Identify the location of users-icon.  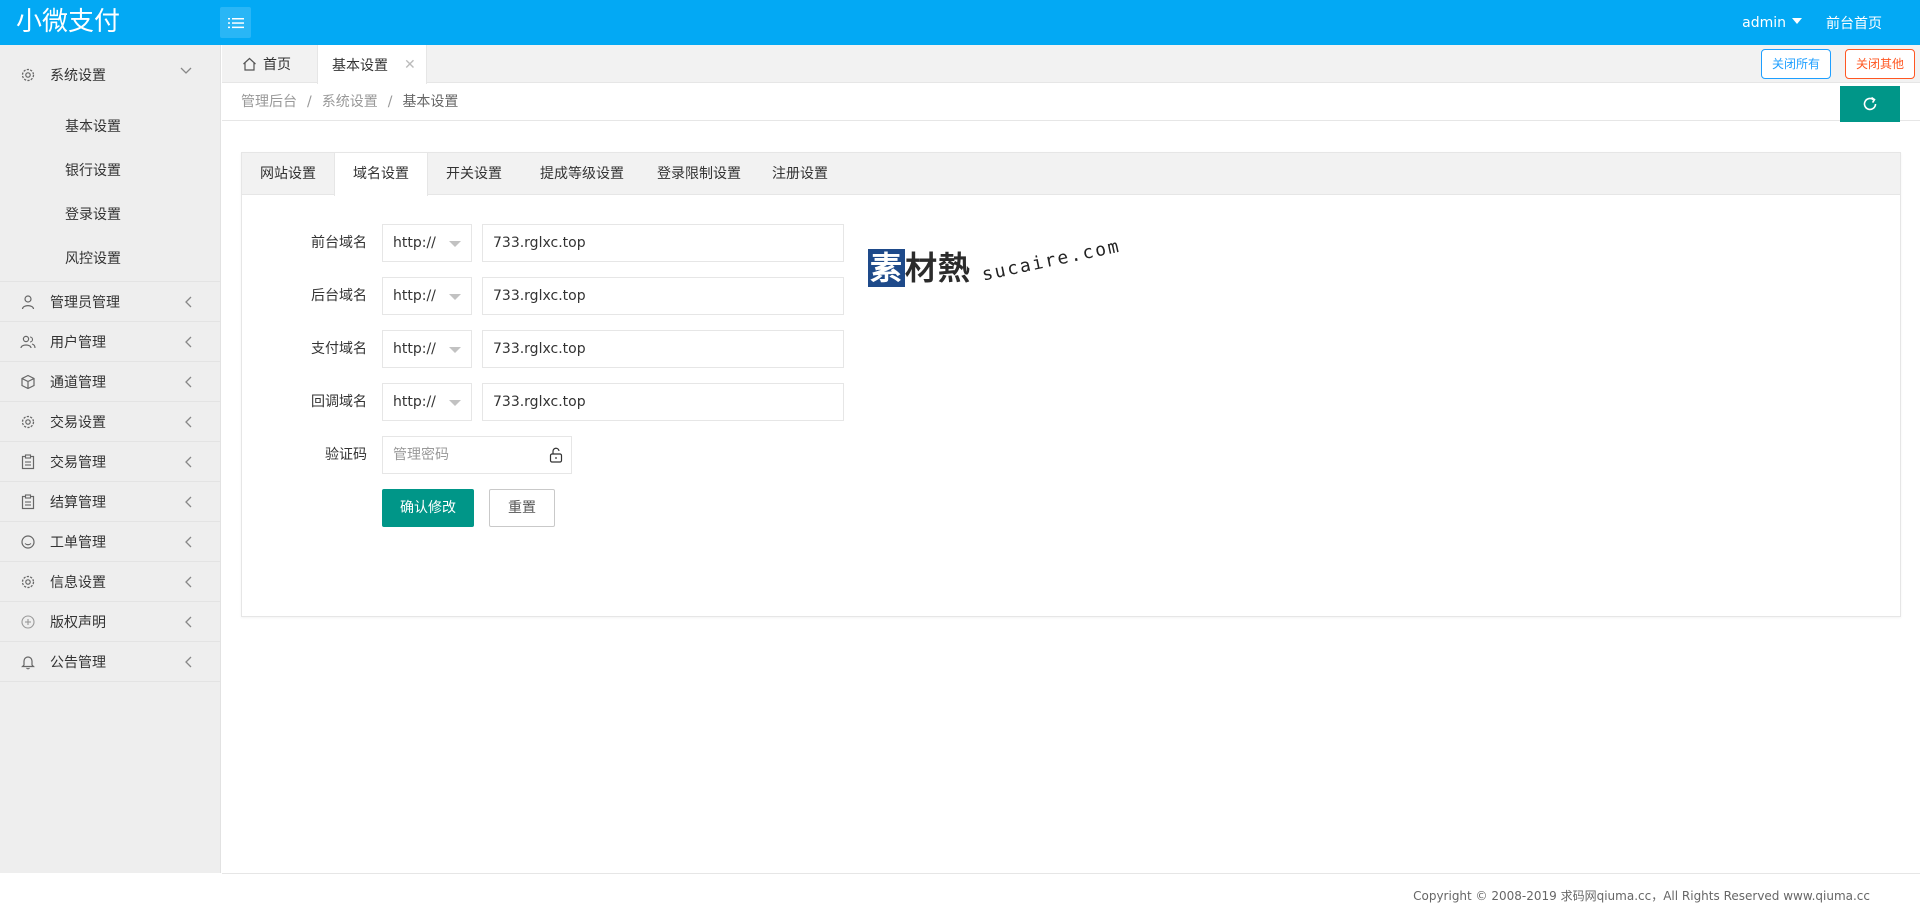
(28, 342).